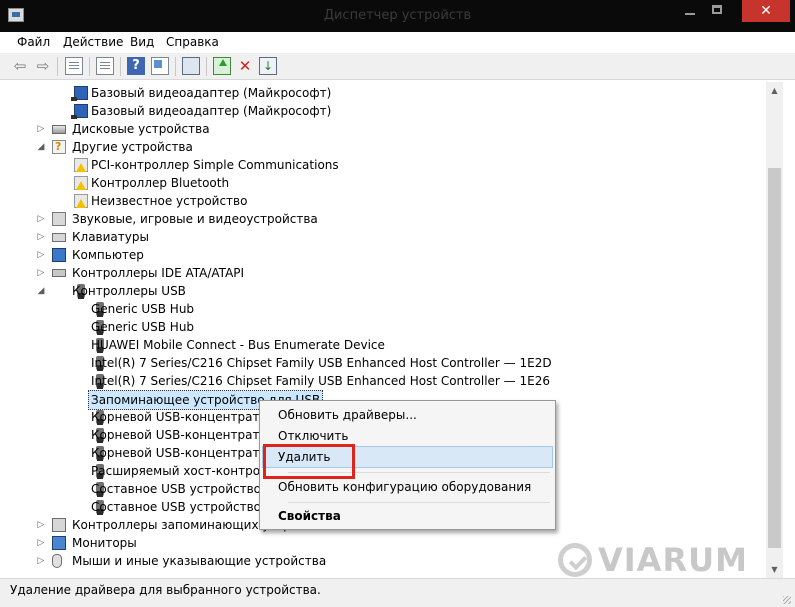 This screenshot has width=795, height=607. Describe the element at coordinates (386, 291) in the screenshot. I see `tree-row: ◢ Контроллеры USB` at that location.